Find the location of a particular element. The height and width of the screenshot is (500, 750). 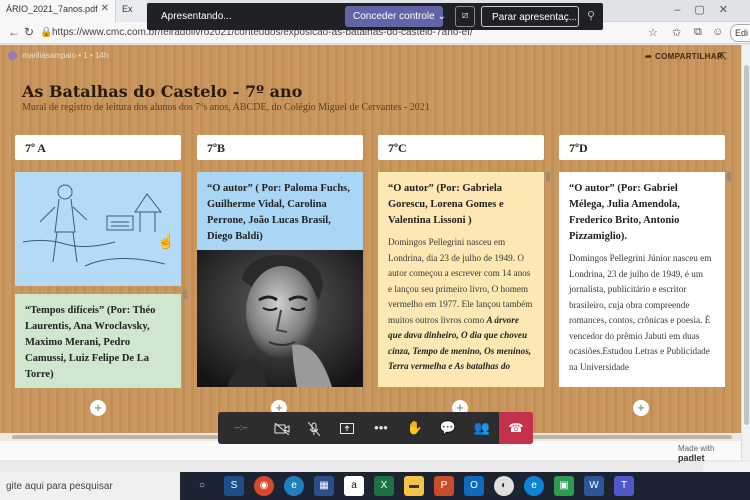

window-controls: –▢✕ is located at coordinates (708, 9).